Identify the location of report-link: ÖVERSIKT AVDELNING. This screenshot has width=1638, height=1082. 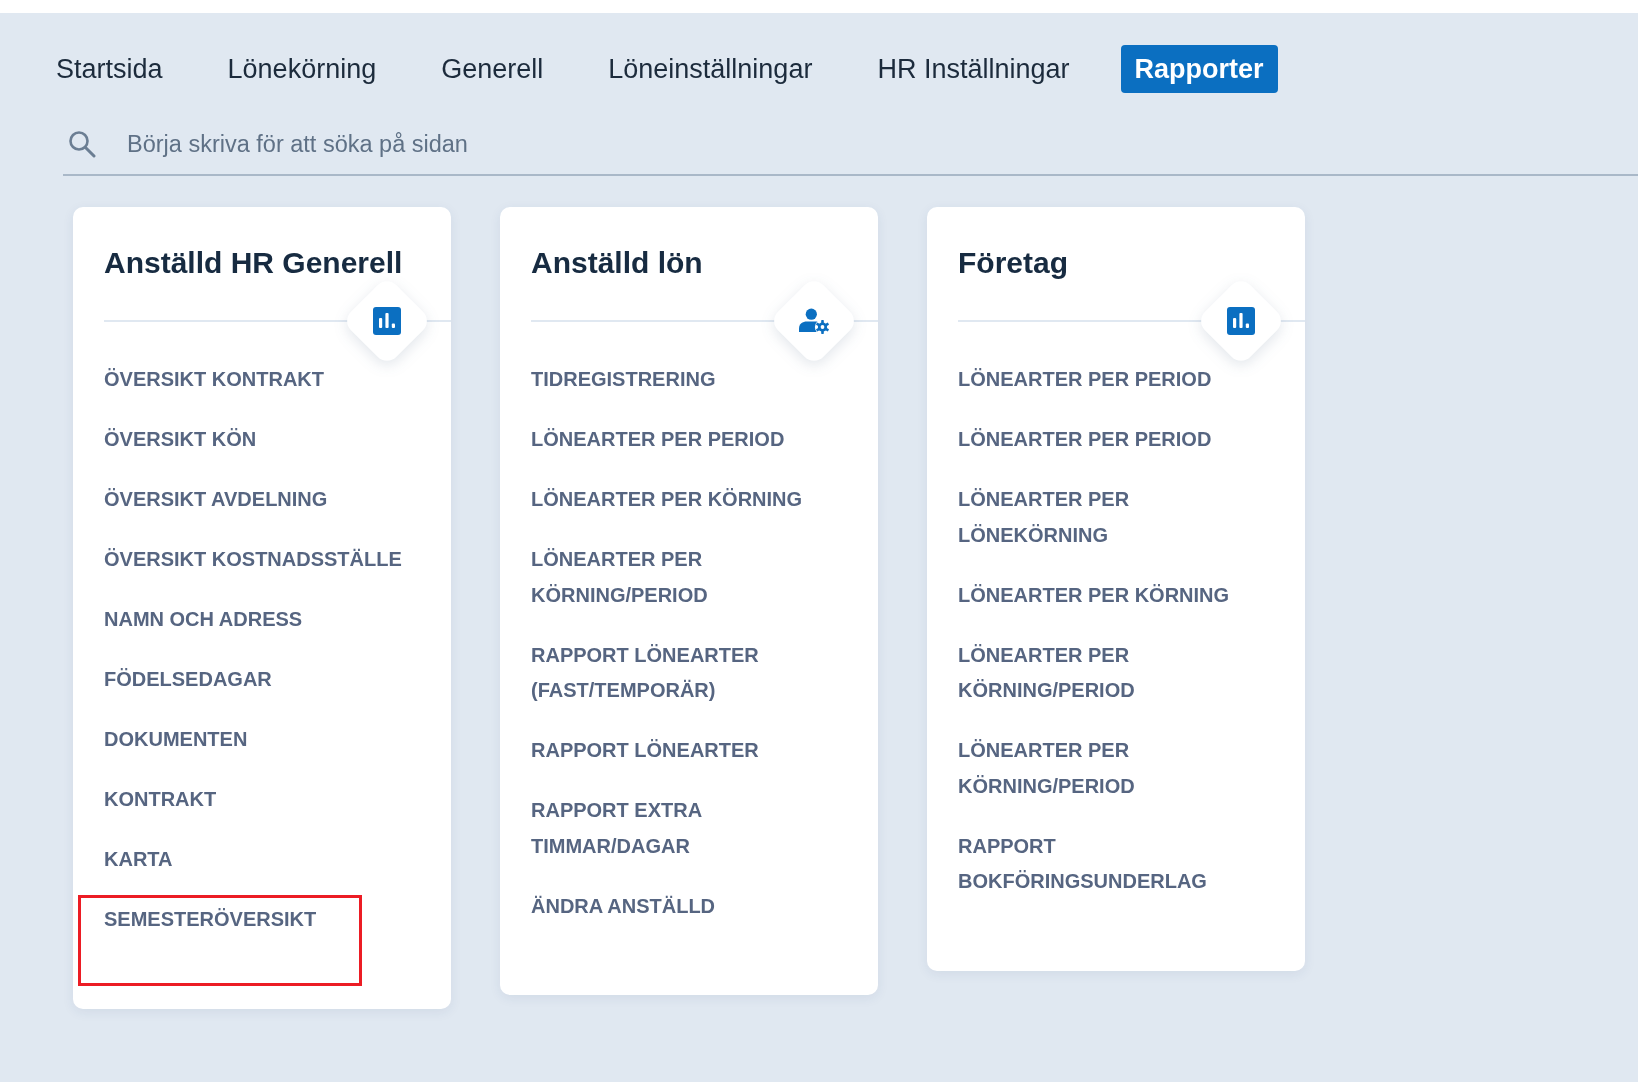
(216, 500).